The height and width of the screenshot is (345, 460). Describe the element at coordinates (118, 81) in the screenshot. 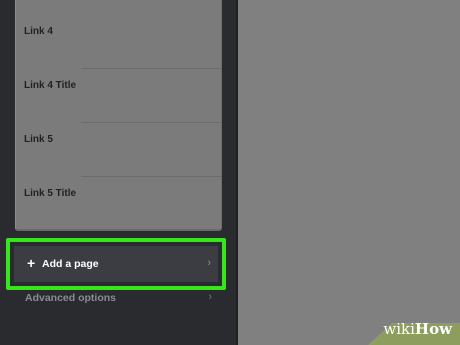

I see `link-row-link-4-title: Link 4 Title` at that location.